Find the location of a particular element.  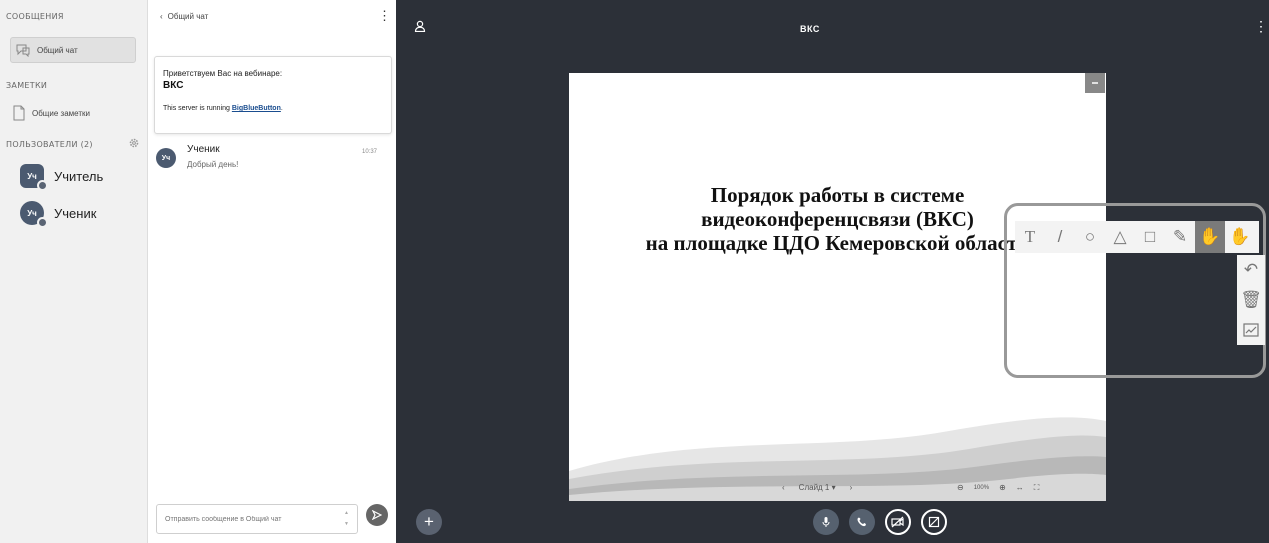

prev-slide-button: ‹ is located at coordinates (783, 487).